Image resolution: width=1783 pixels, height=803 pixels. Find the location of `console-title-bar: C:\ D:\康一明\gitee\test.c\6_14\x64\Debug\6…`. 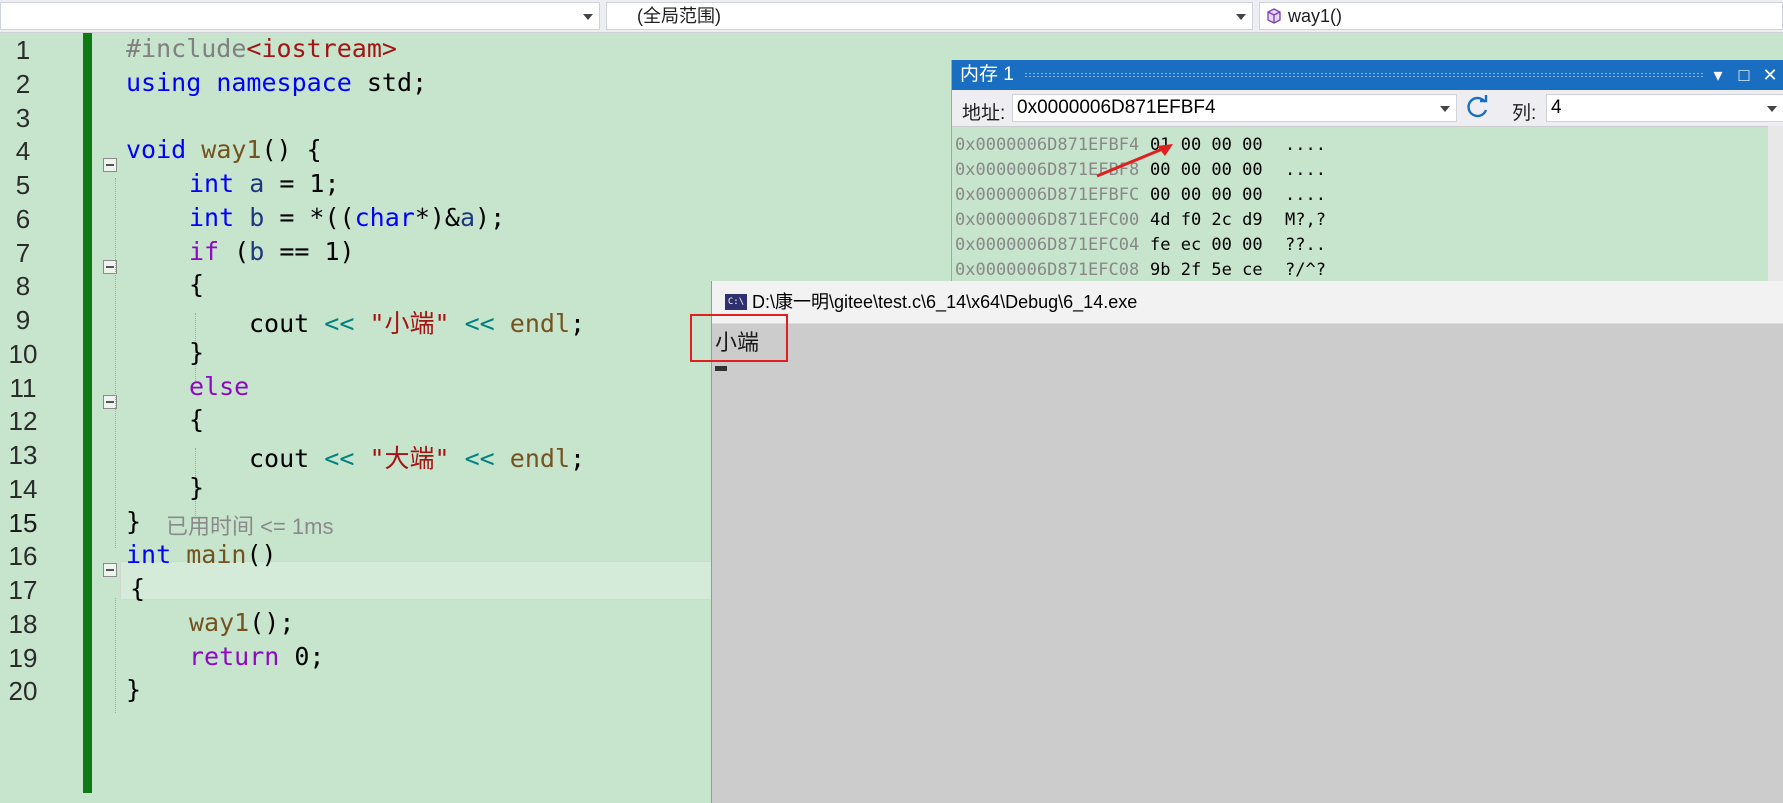

console-title-bar: C:\ D:\康一明\gitee\test.c\6_14\x64\Debug\6… is located at coordinates (1247, 302).